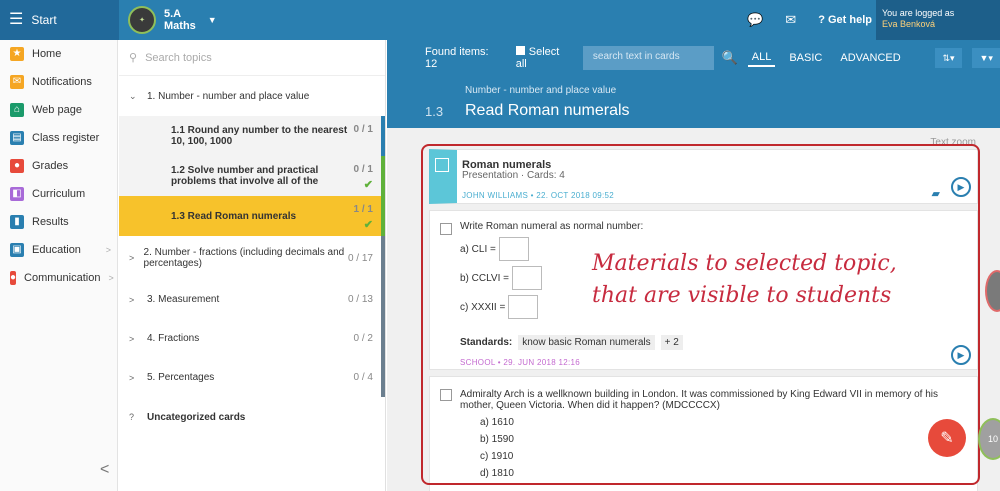 This screenshot has height=491, width=1000. I want to click on card-search-input: search text in cards, so click(648, 58).